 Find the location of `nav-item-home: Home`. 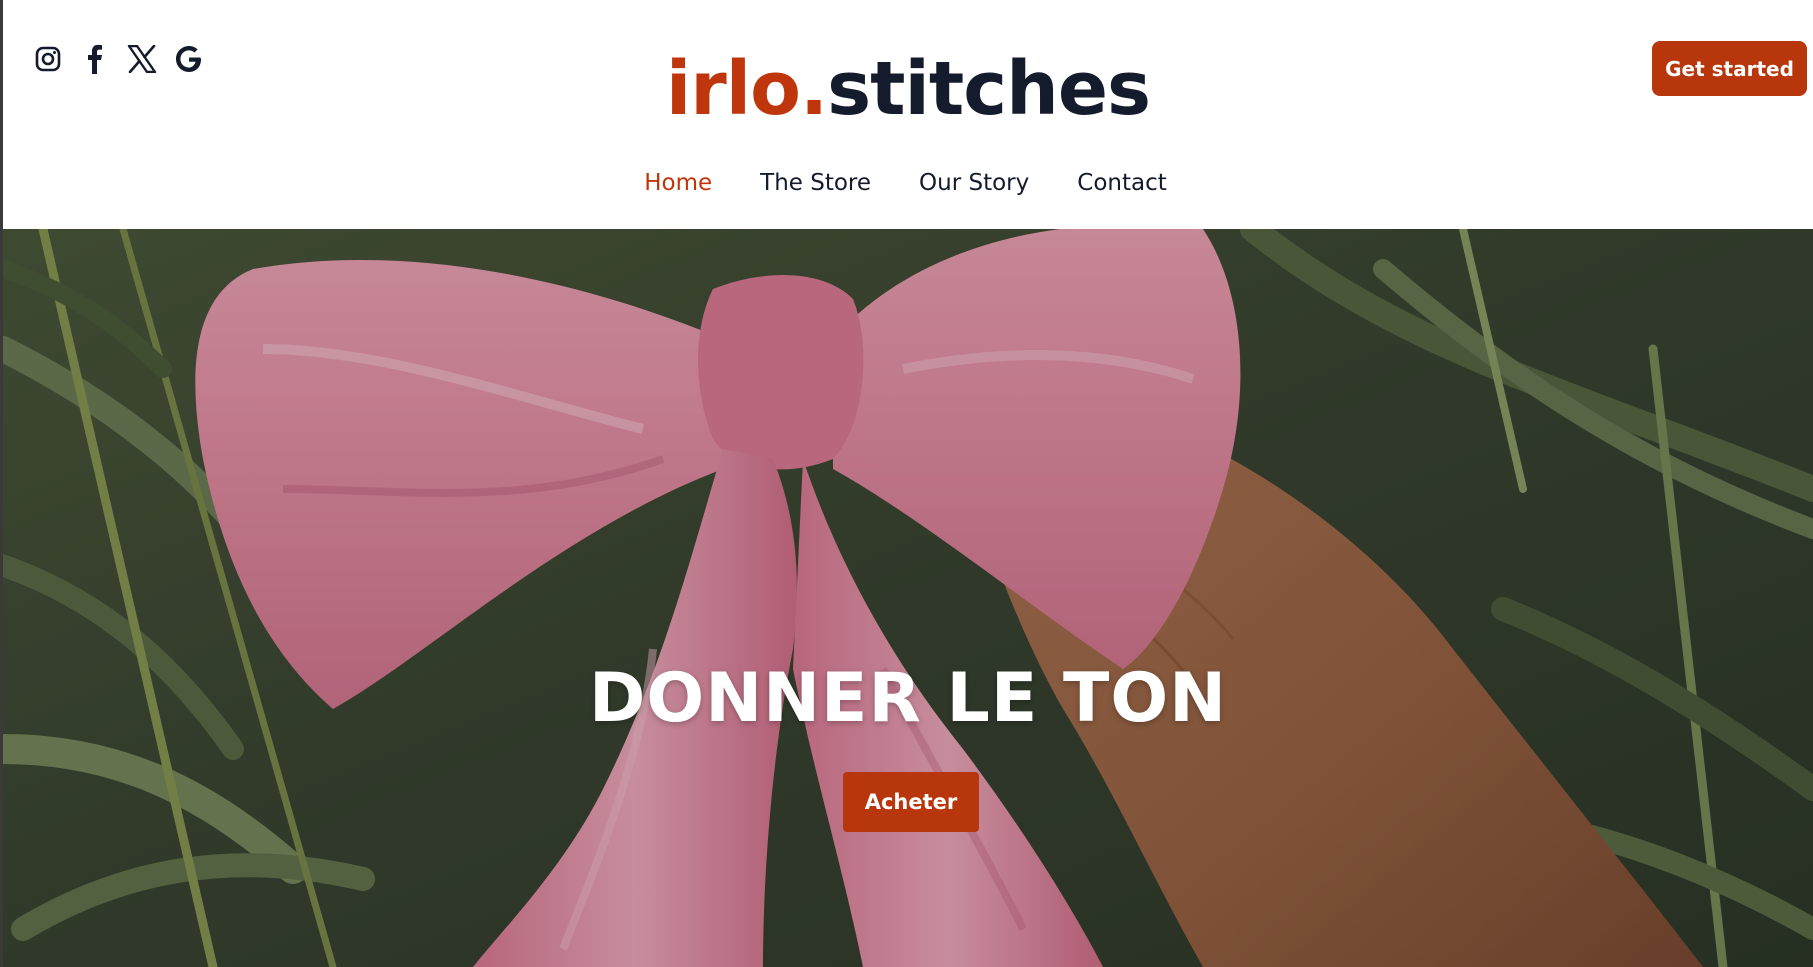

nav-item-home: Home is located at coordinates (678, 183).